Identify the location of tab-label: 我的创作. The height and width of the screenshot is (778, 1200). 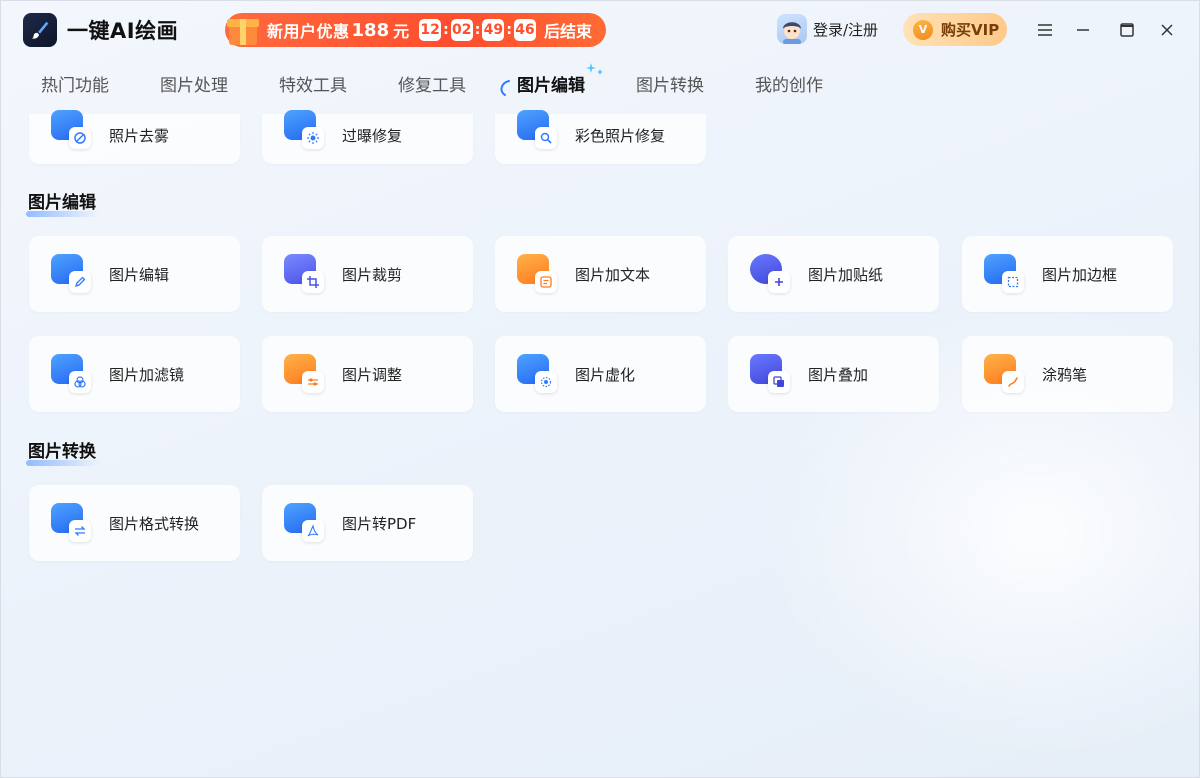
(789, 86).